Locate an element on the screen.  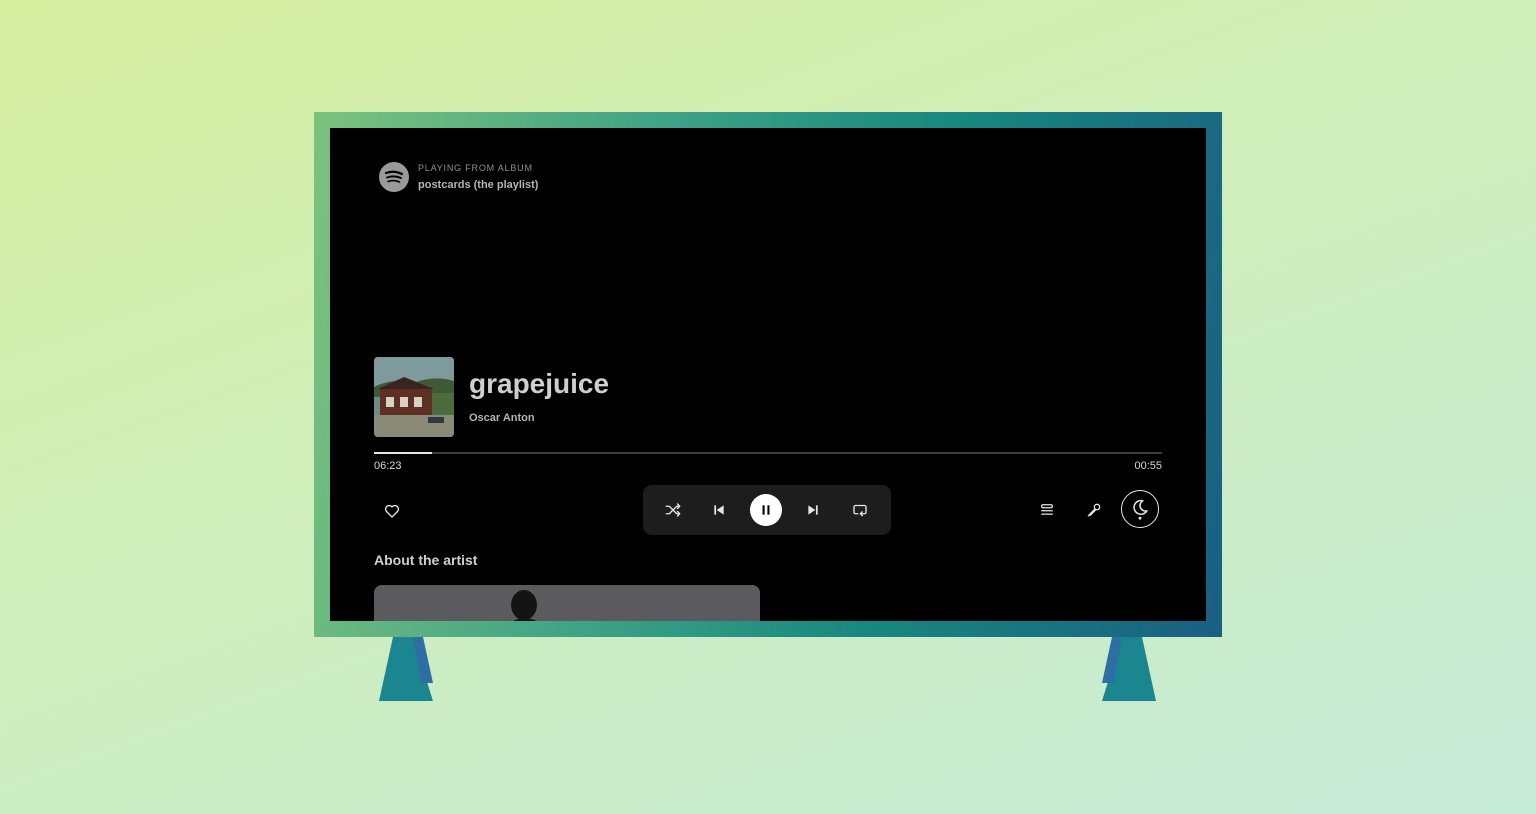
previous-button is located at coordinates (719, 510).